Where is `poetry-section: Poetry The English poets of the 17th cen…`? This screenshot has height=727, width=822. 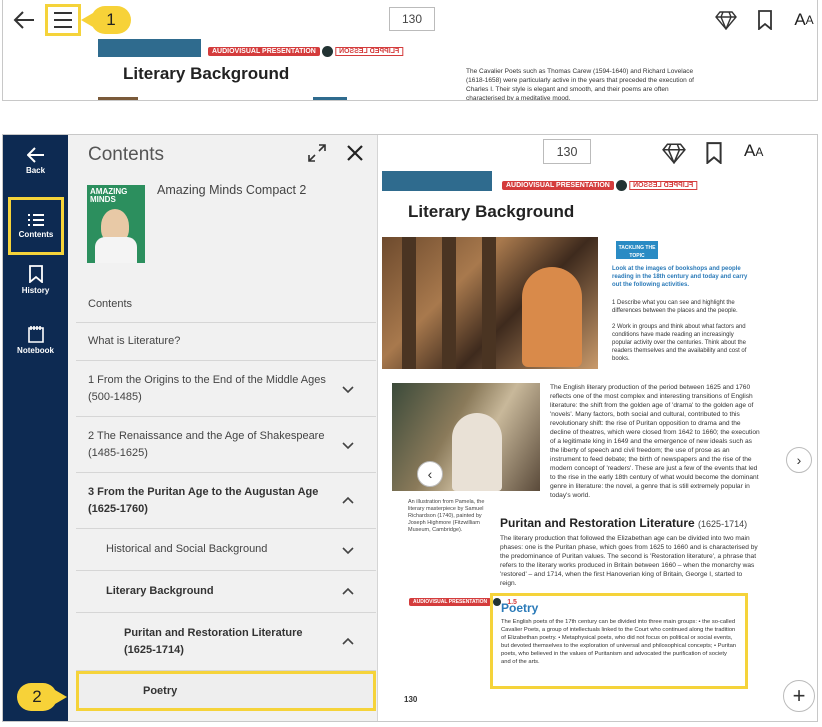 poetry-section: Poetry The English poets of the 17th cen… is located at coordinates (619, 641).